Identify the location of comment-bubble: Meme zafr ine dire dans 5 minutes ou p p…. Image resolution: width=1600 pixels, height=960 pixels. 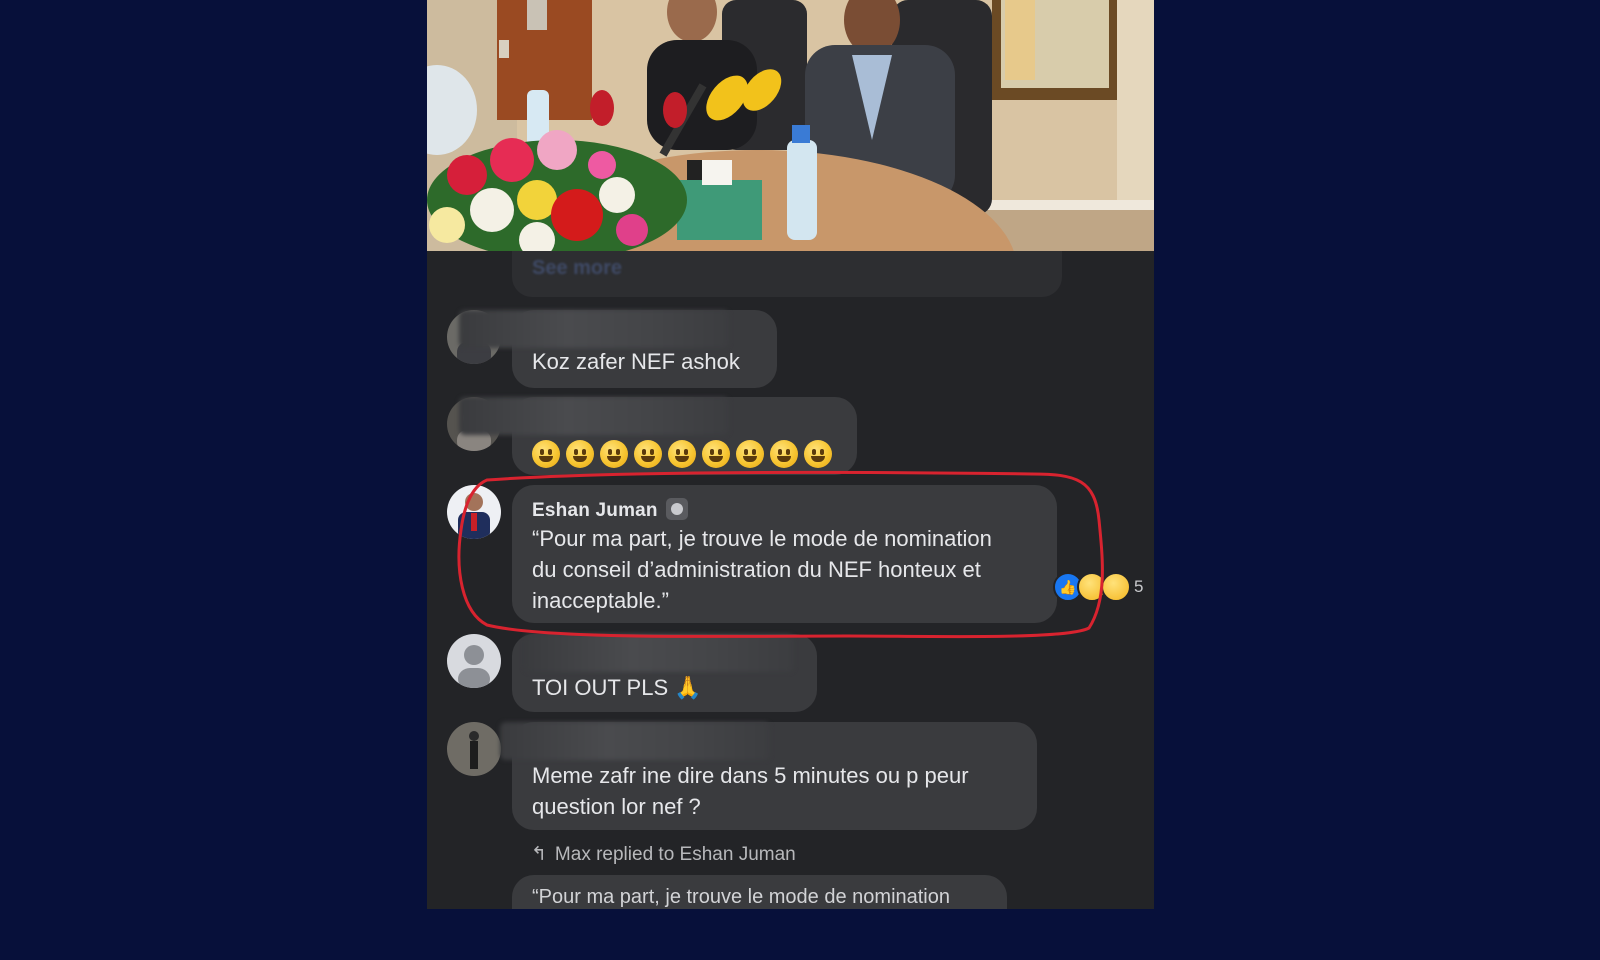
(768, 776).